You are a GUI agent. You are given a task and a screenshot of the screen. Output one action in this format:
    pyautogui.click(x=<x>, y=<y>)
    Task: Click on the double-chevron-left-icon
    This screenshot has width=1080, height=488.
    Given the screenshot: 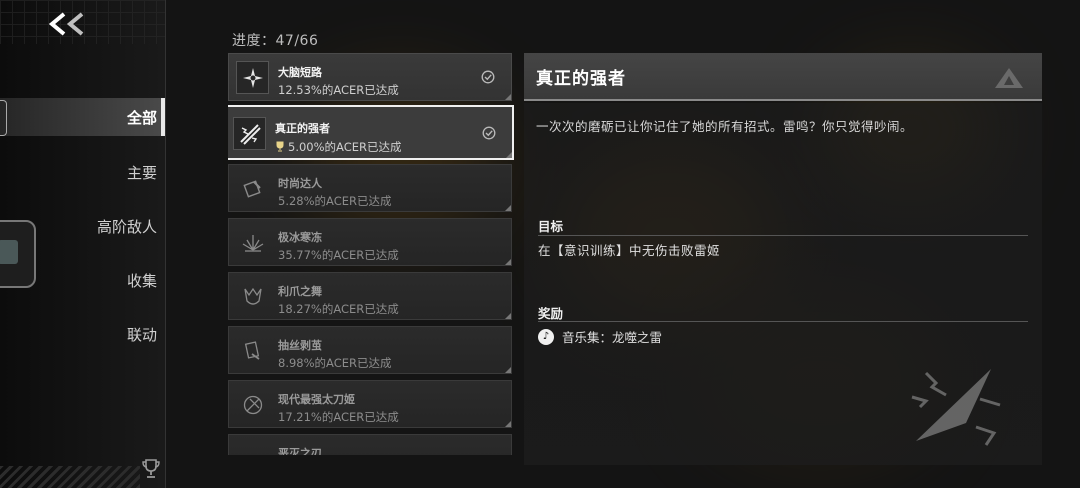 What is the action you would take?
    pyautogui.click(x=66, y=24)
    